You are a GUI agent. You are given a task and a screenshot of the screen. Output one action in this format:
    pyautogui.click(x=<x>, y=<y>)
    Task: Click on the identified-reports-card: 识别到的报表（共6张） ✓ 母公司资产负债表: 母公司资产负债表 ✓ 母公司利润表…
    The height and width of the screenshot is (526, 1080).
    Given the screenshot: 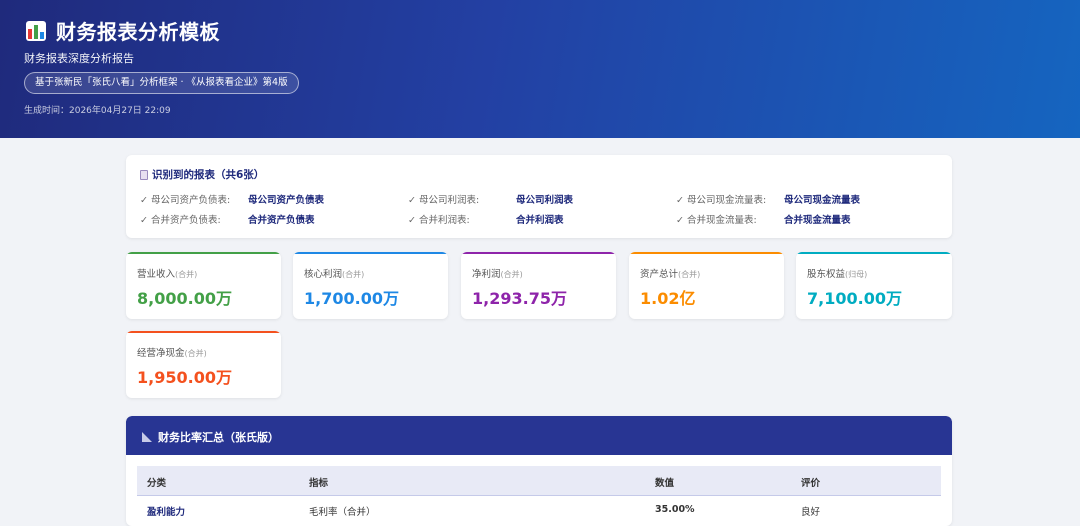 What is the action you would take?
    pyautogui.click(x=539, y=196)
    